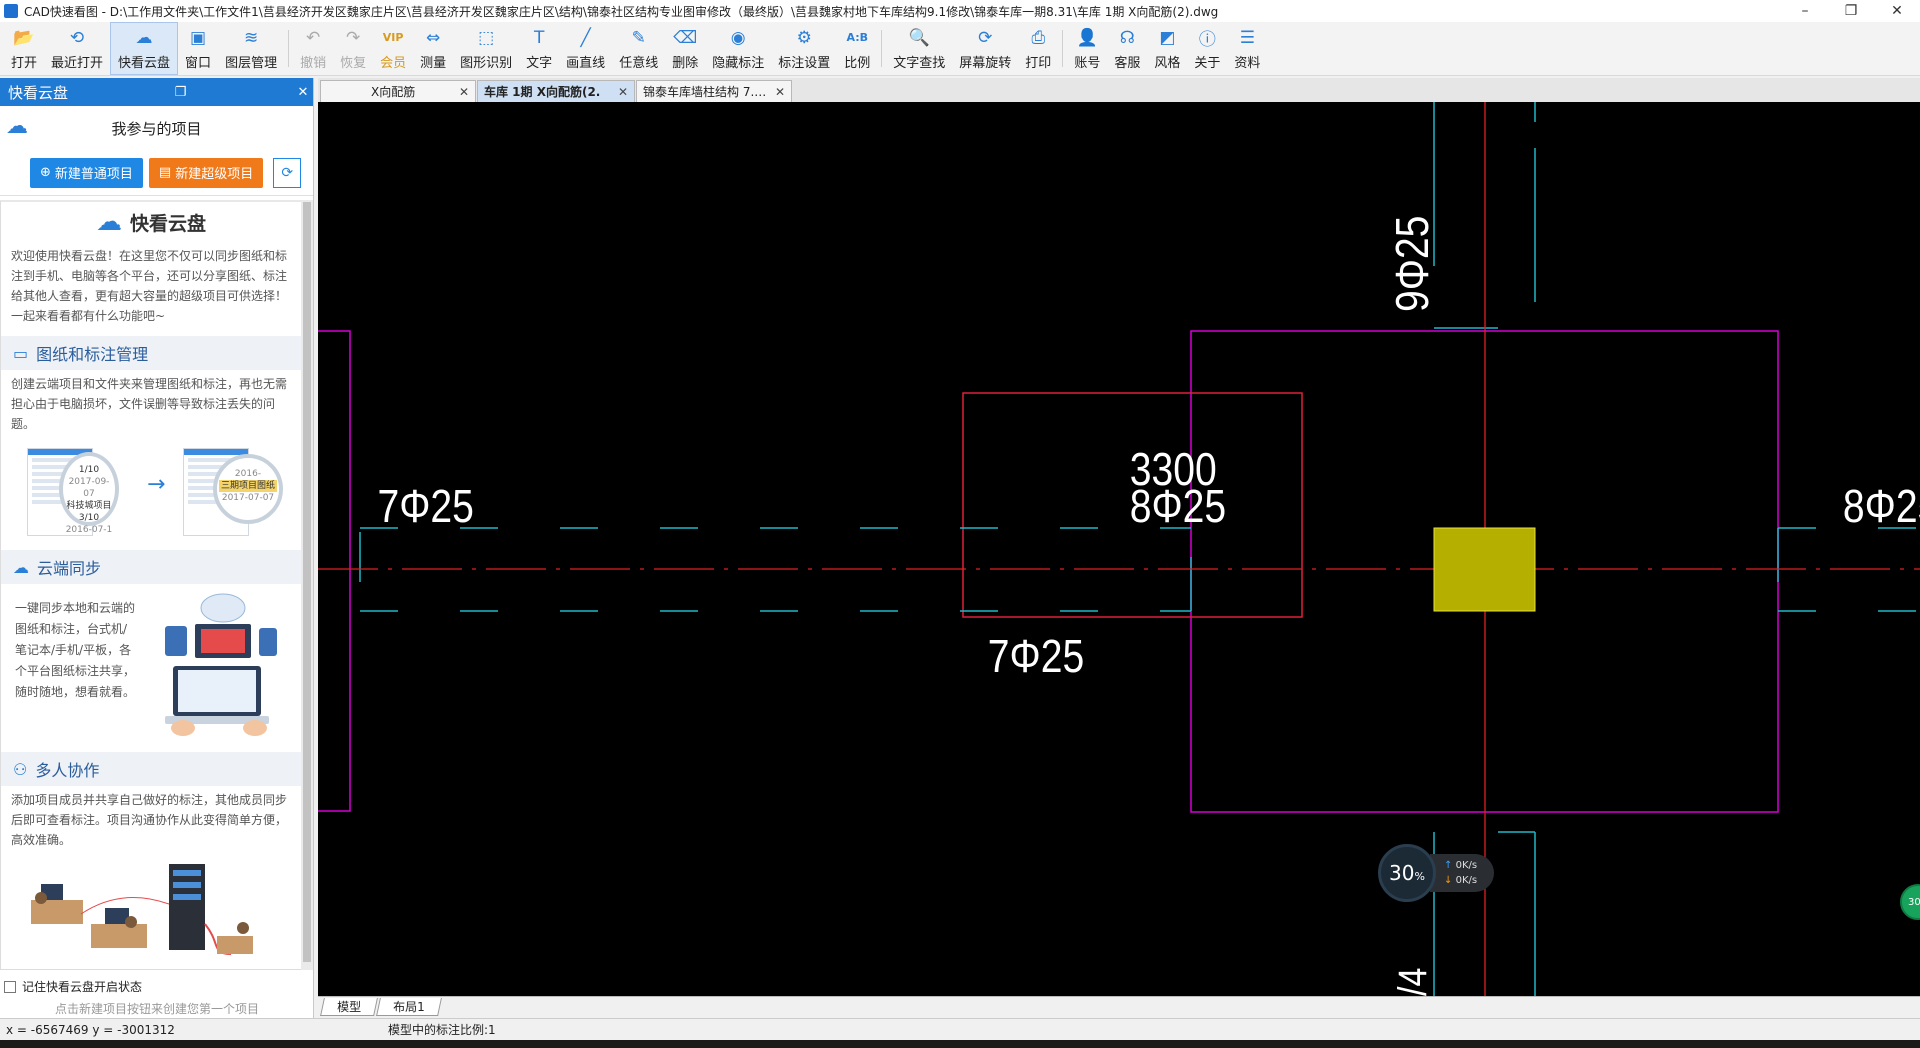 The width and height of the screenshot is (1920, 1048). Describe the element at coordinates (585, 48) in the screenshot. I see `toolbar-button-line: ╱ 画直线` at that location.